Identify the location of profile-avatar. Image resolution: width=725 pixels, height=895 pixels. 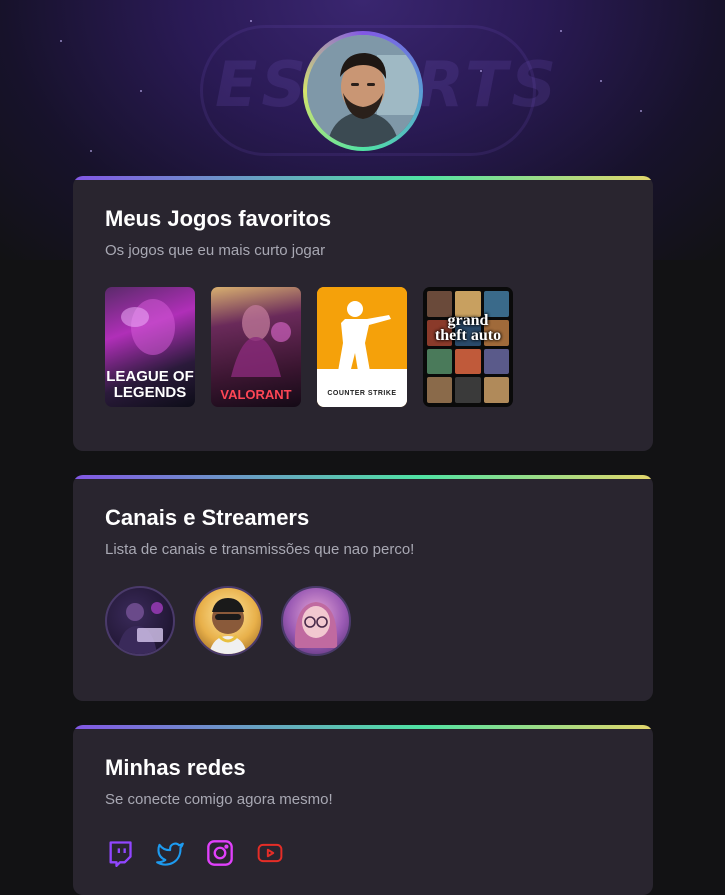
(363, 91).